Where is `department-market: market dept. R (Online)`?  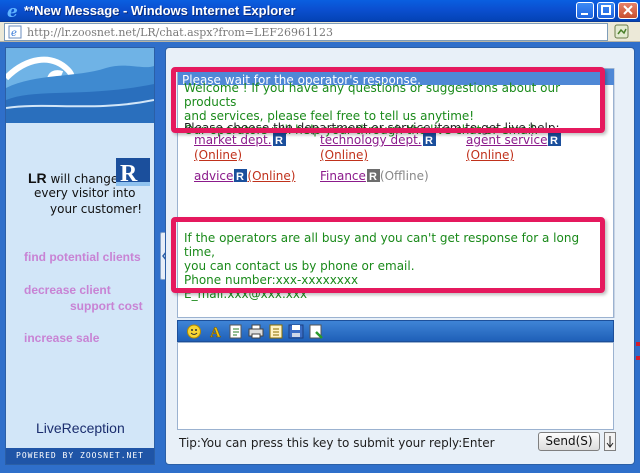
department-market: market dept. R (Online) is located at coordinates (240, 148).